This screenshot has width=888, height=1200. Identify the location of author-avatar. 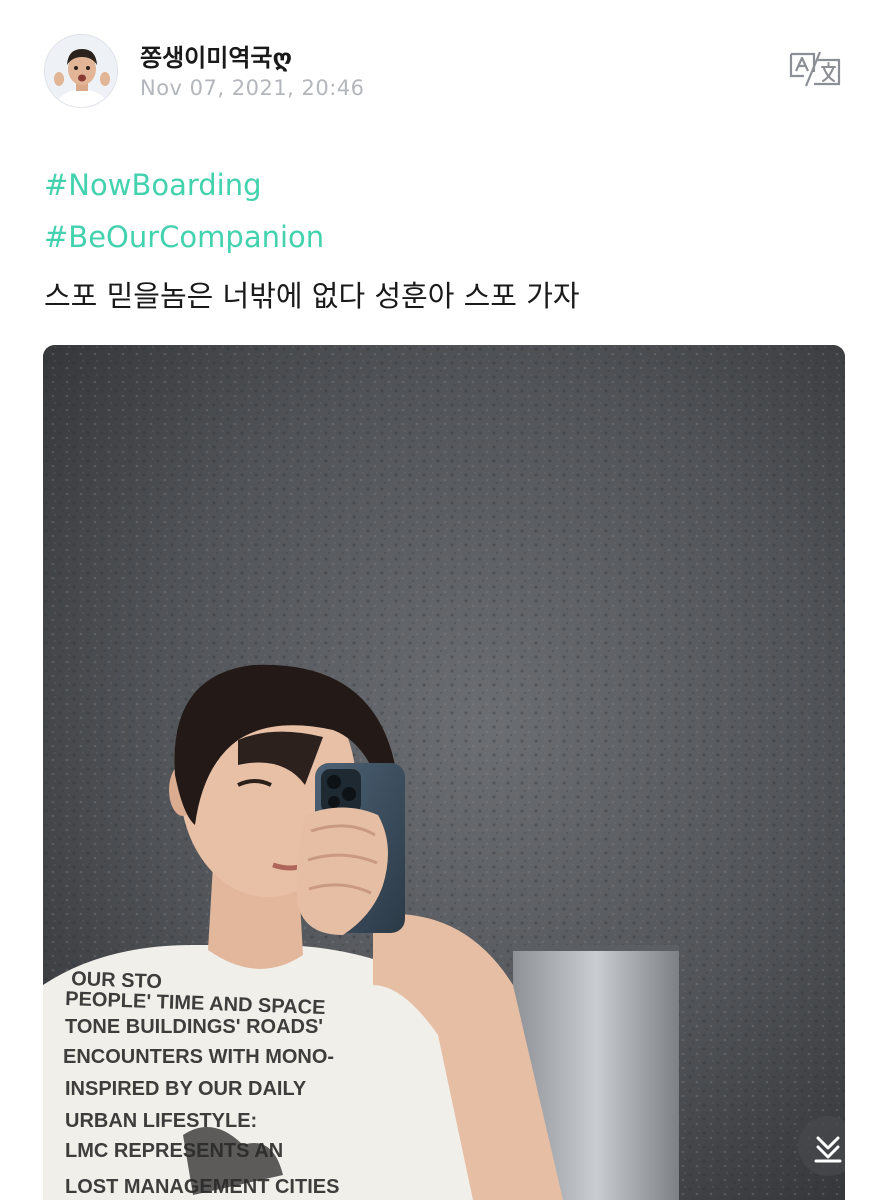
(81, 71).